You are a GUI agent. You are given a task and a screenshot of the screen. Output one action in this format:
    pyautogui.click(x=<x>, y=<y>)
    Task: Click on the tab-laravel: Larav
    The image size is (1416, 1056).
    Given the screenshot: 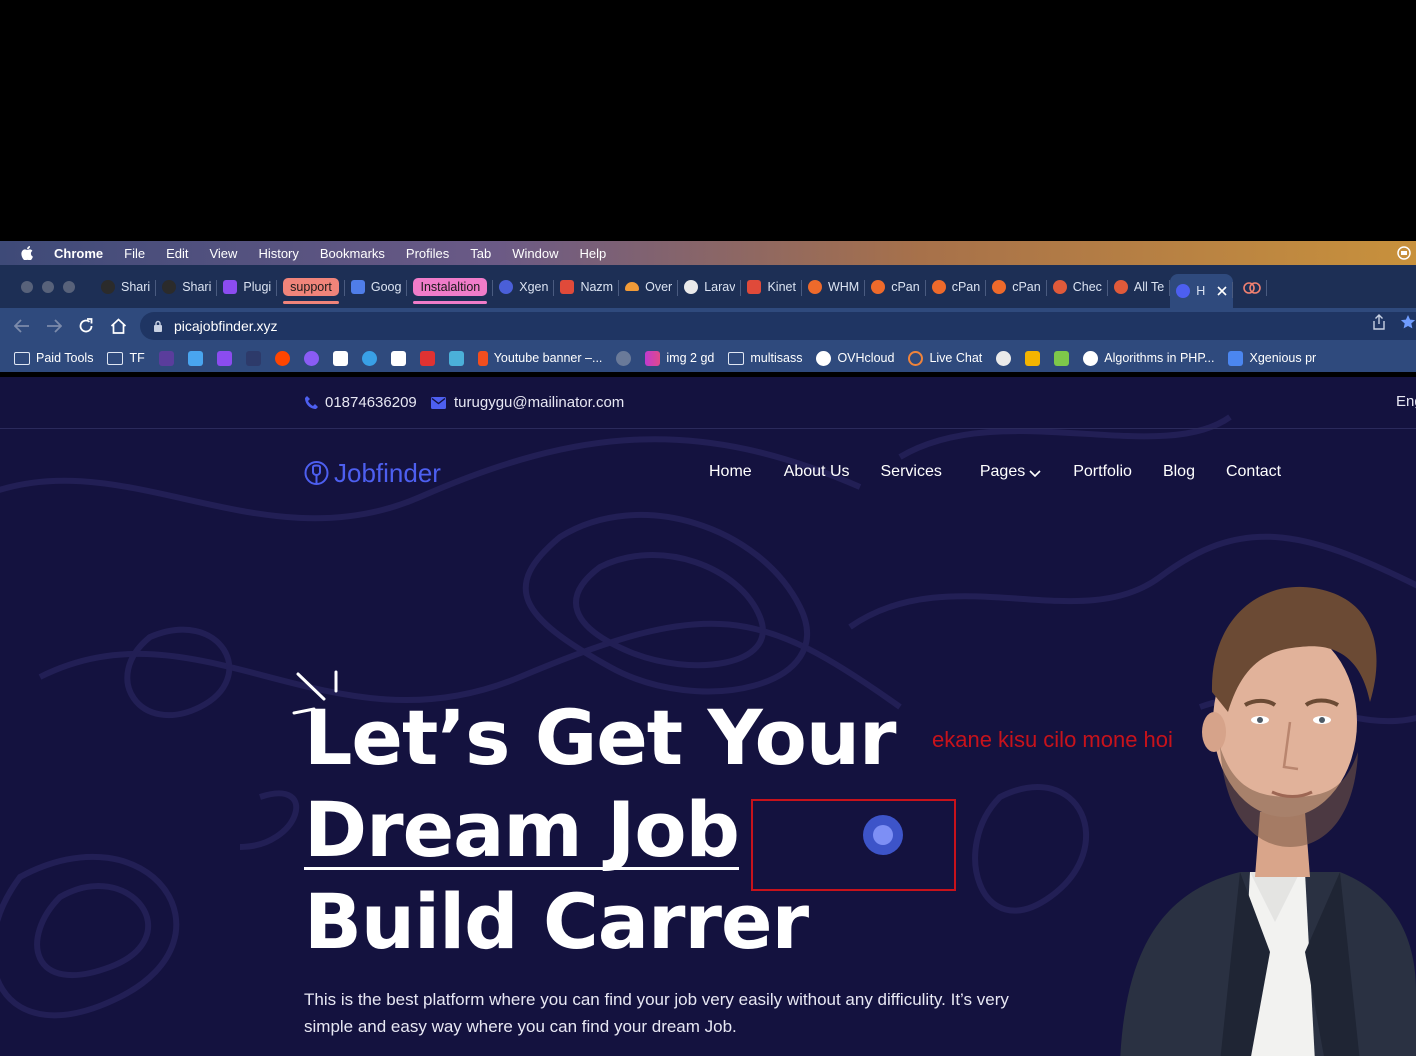 What is the action you would take?
    pyautogui.click(x=710, y=287)
    